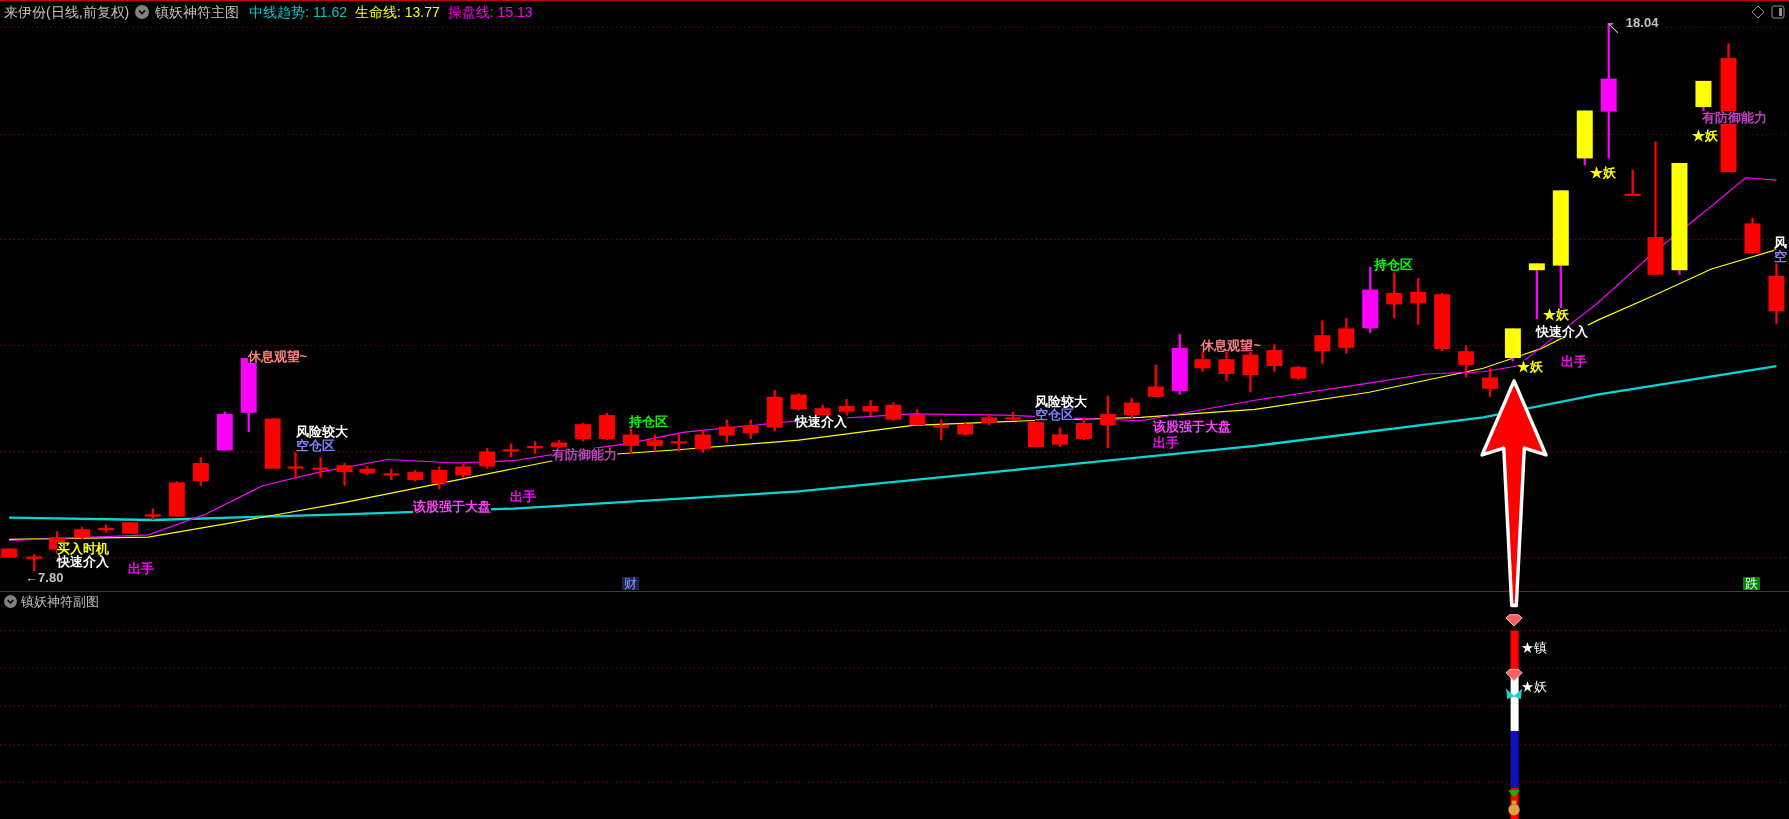 This screenshot has height=819, width=1789. Describe the element at coordinates (44, 578) in the screenshot. I see `chart-annotation: ←7.80` at that location.